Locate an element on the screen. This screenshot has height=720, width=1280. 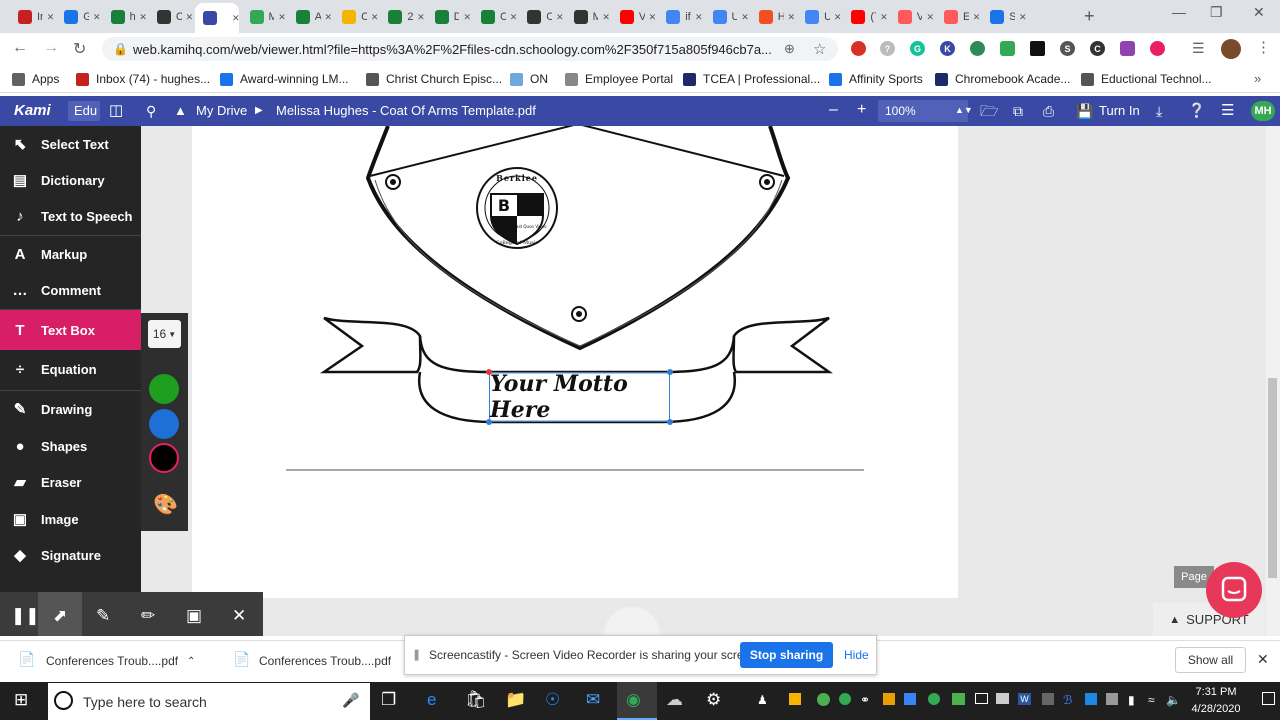
back-icon: ← is located at coordinates (20, 48).